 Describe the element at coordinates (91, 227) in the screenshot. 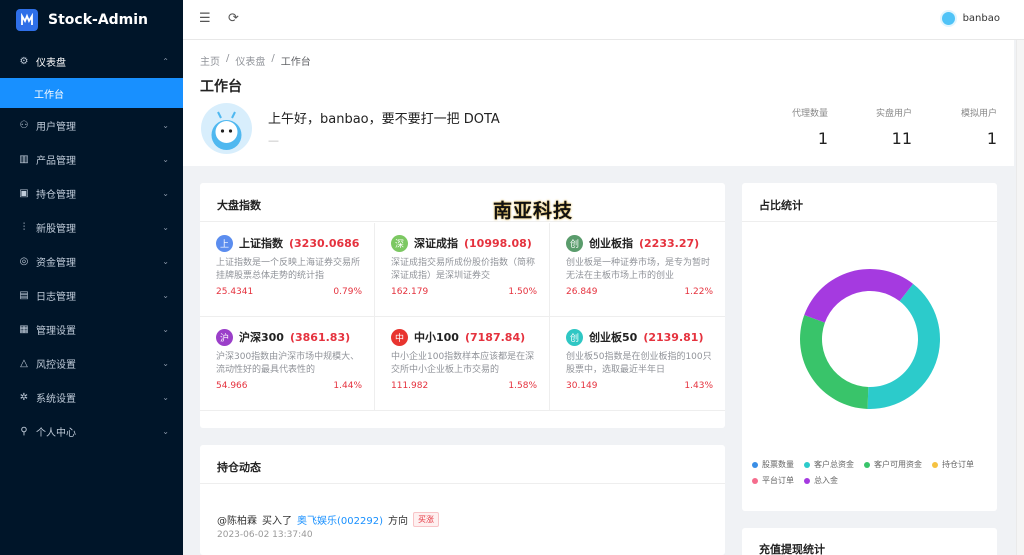

I see `sidebar-item: ⫶ 新股管理 ⌄` at that location.